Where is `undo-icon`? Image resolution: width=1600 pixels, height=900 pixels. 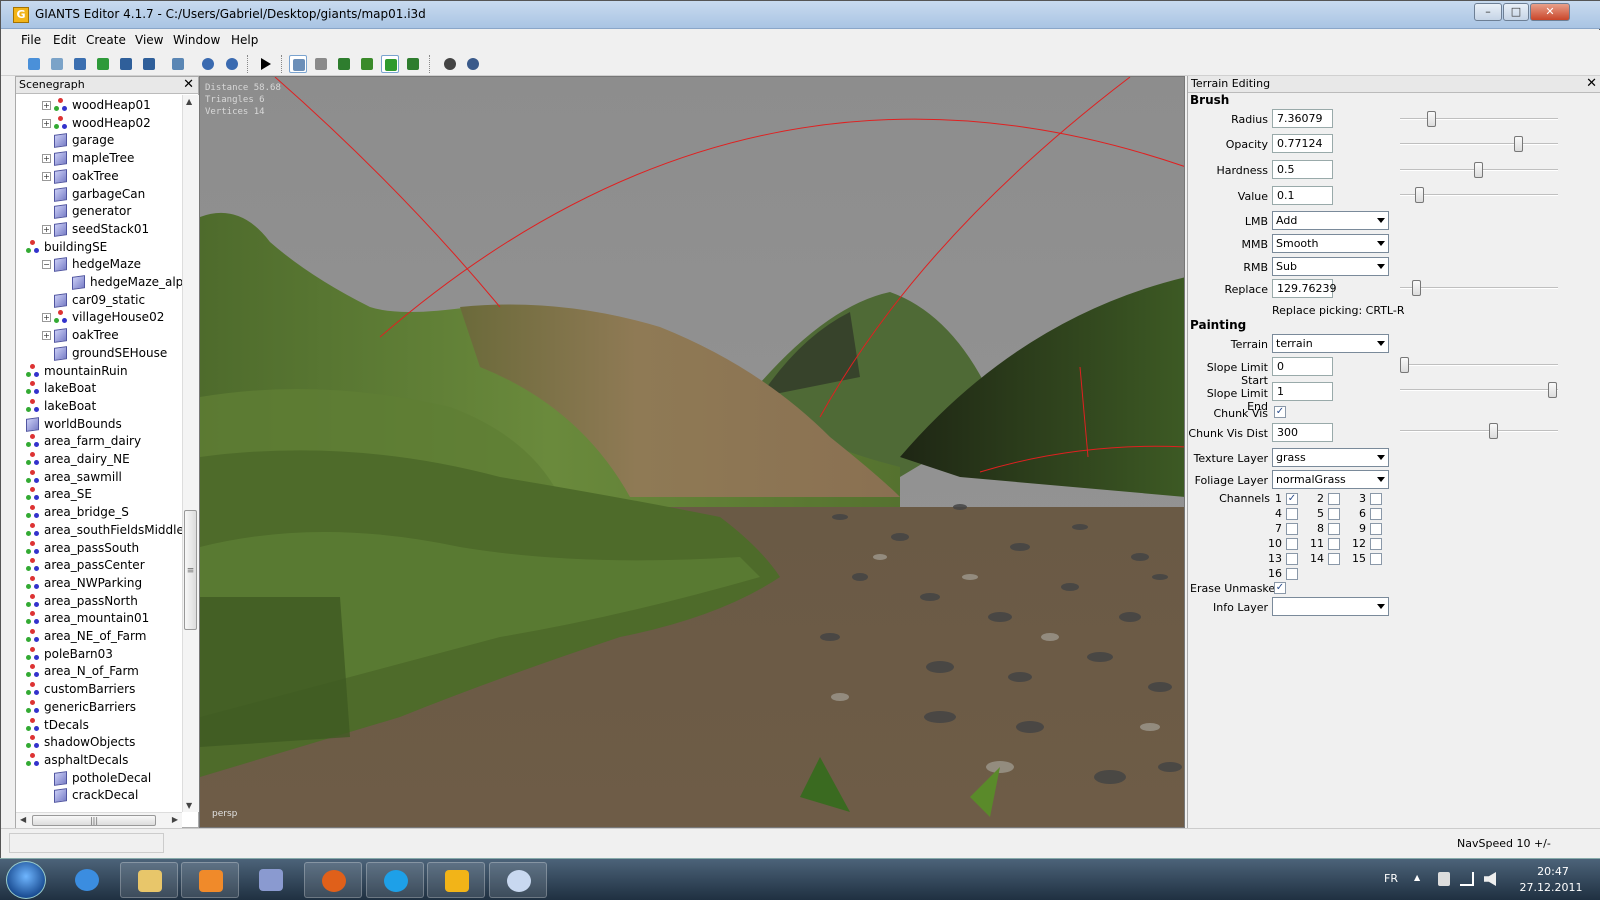
undo-icon is located at coordinates (208, 64).